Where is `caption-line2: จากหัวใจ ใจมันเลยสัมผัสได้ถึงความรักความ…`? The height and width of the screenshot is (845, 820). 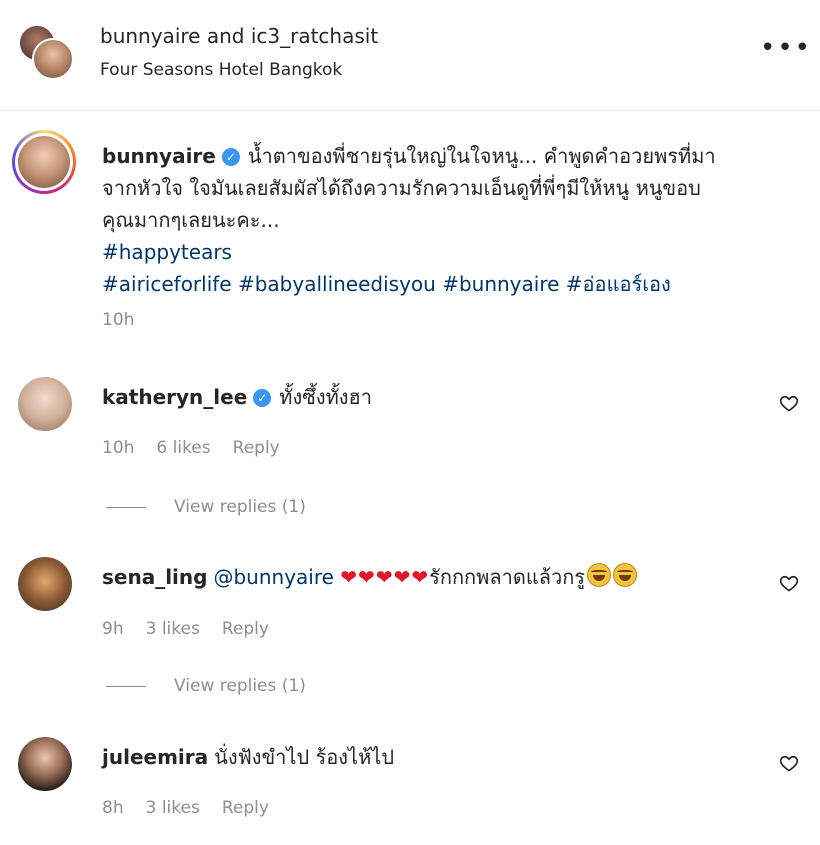
caption-line2: จากหัวใจ ใจมันเลยสัมผัสได้ถึงความรักความ… is located at coordinates (401, 188).